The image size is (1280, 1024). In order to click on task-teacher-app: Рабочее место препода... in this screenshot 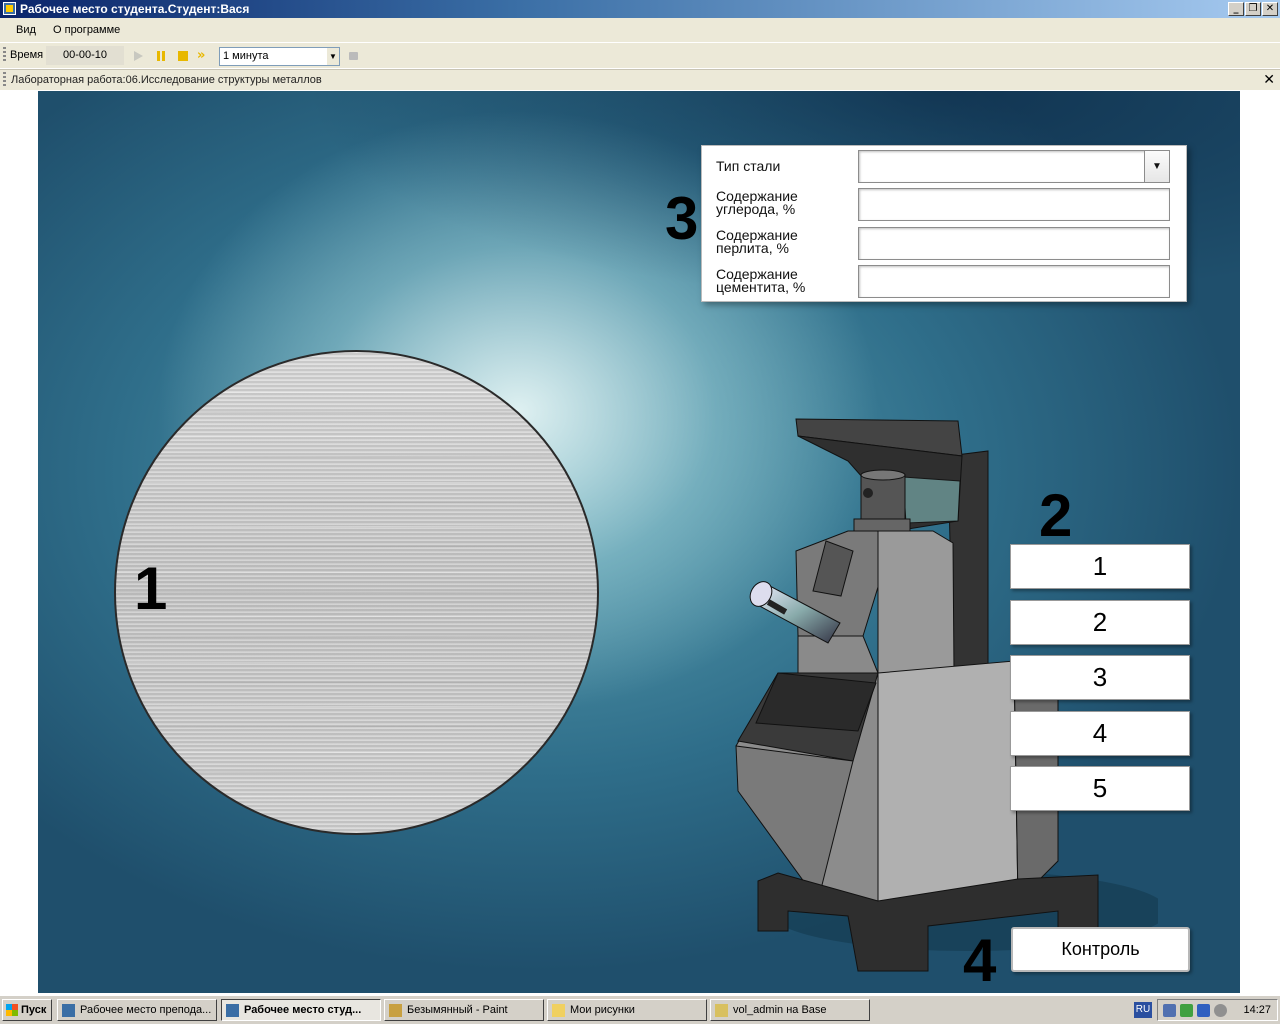, I will do `click(137, 1010)`.